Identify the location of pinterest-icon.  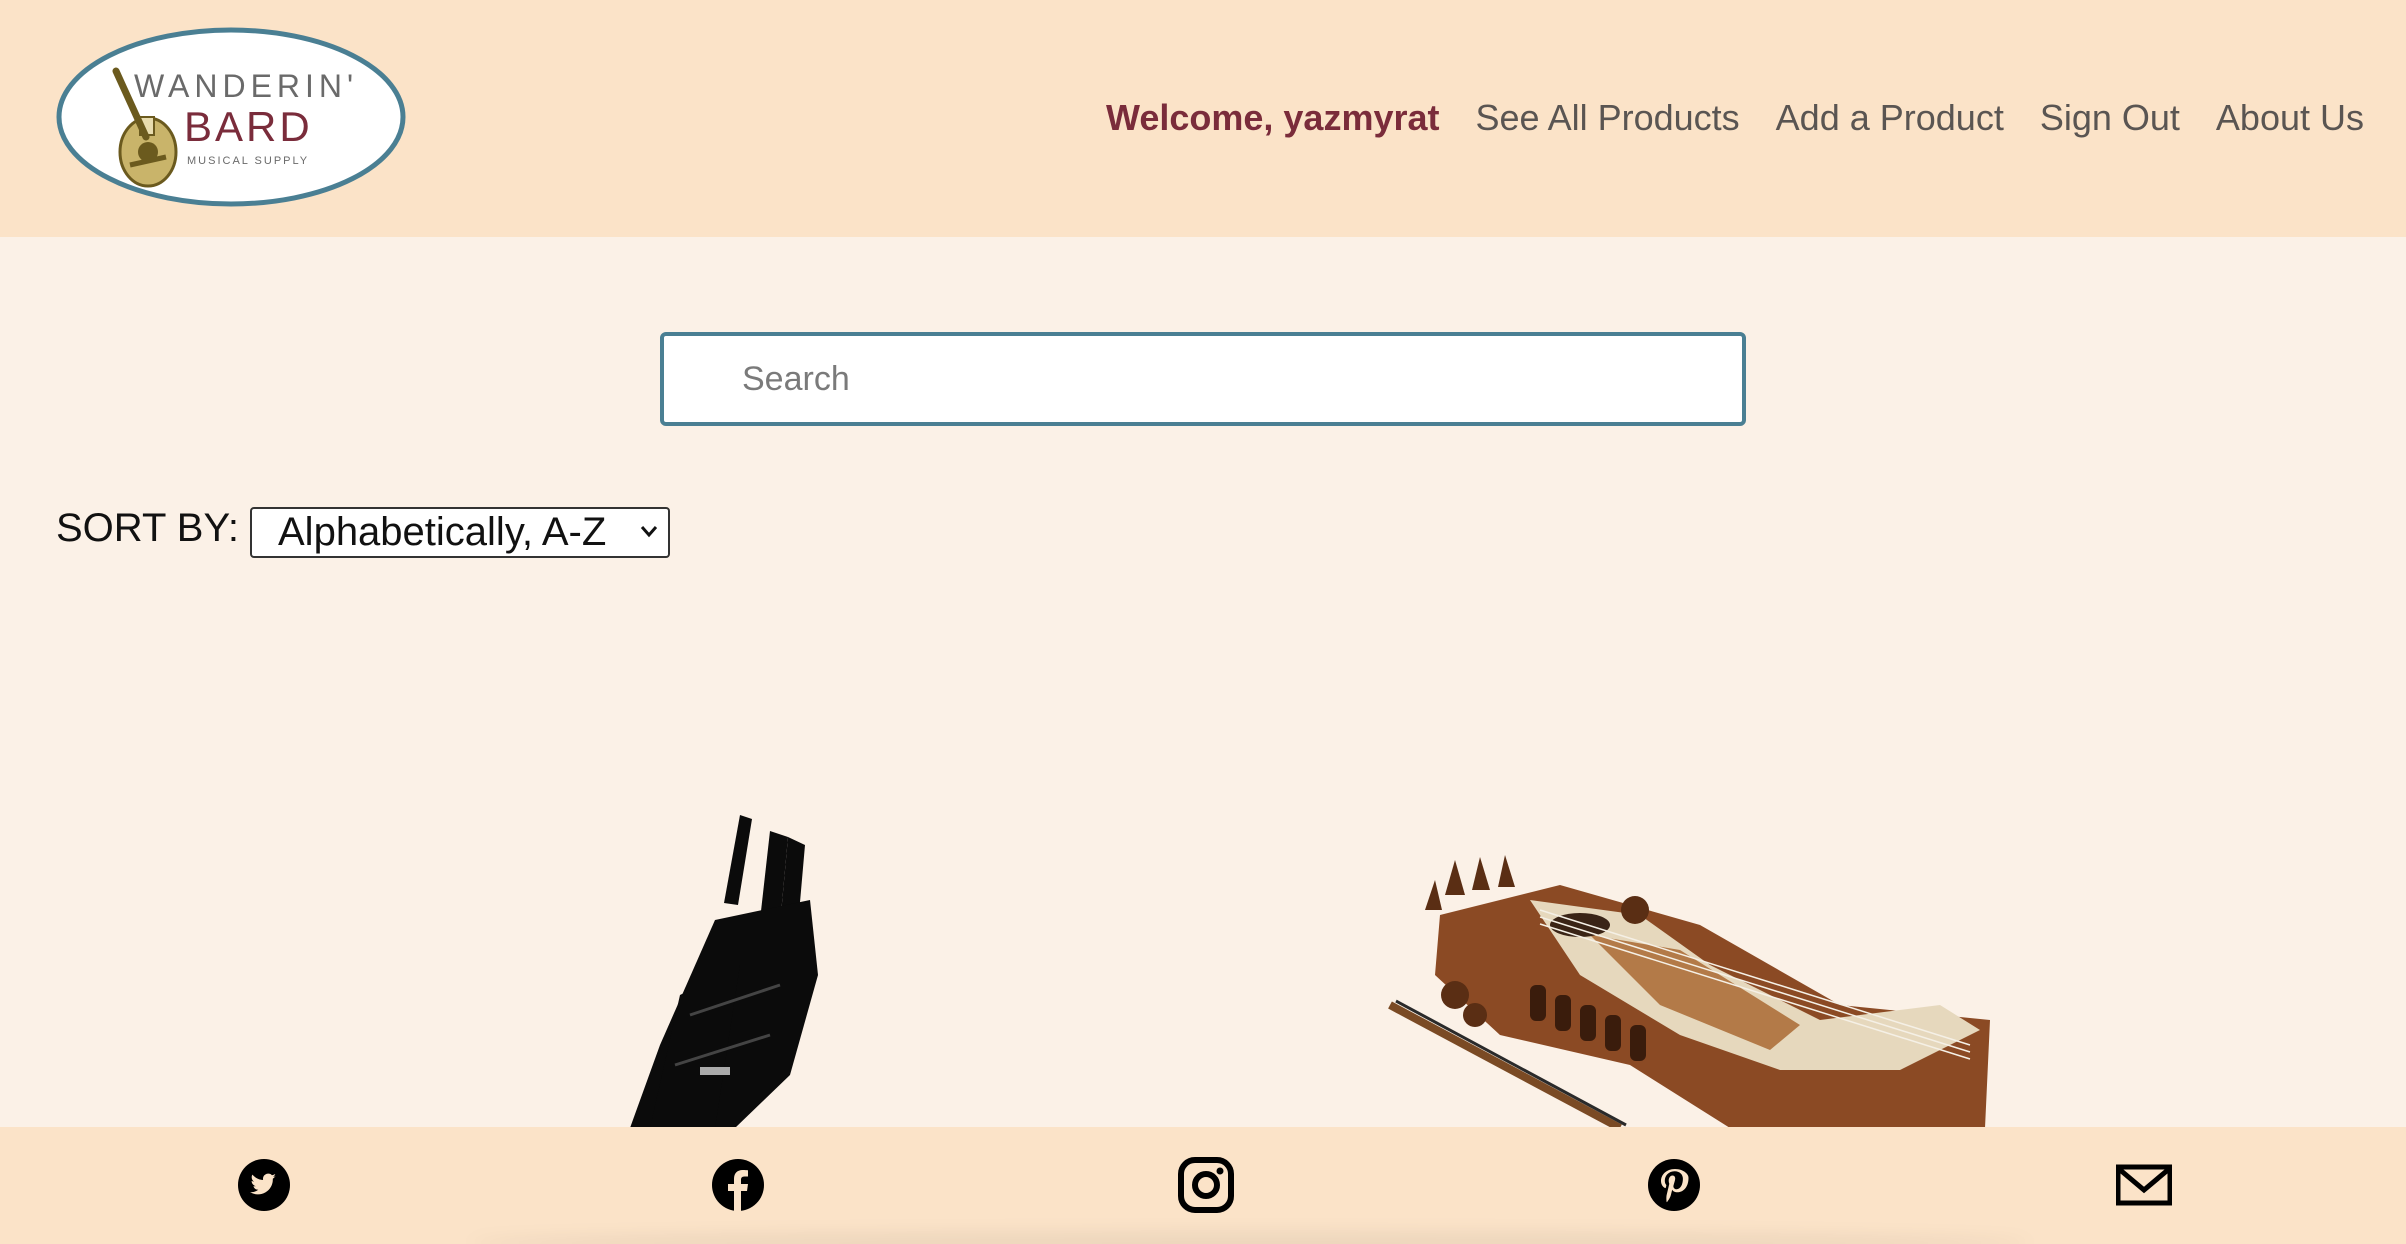
(1674, 1185).